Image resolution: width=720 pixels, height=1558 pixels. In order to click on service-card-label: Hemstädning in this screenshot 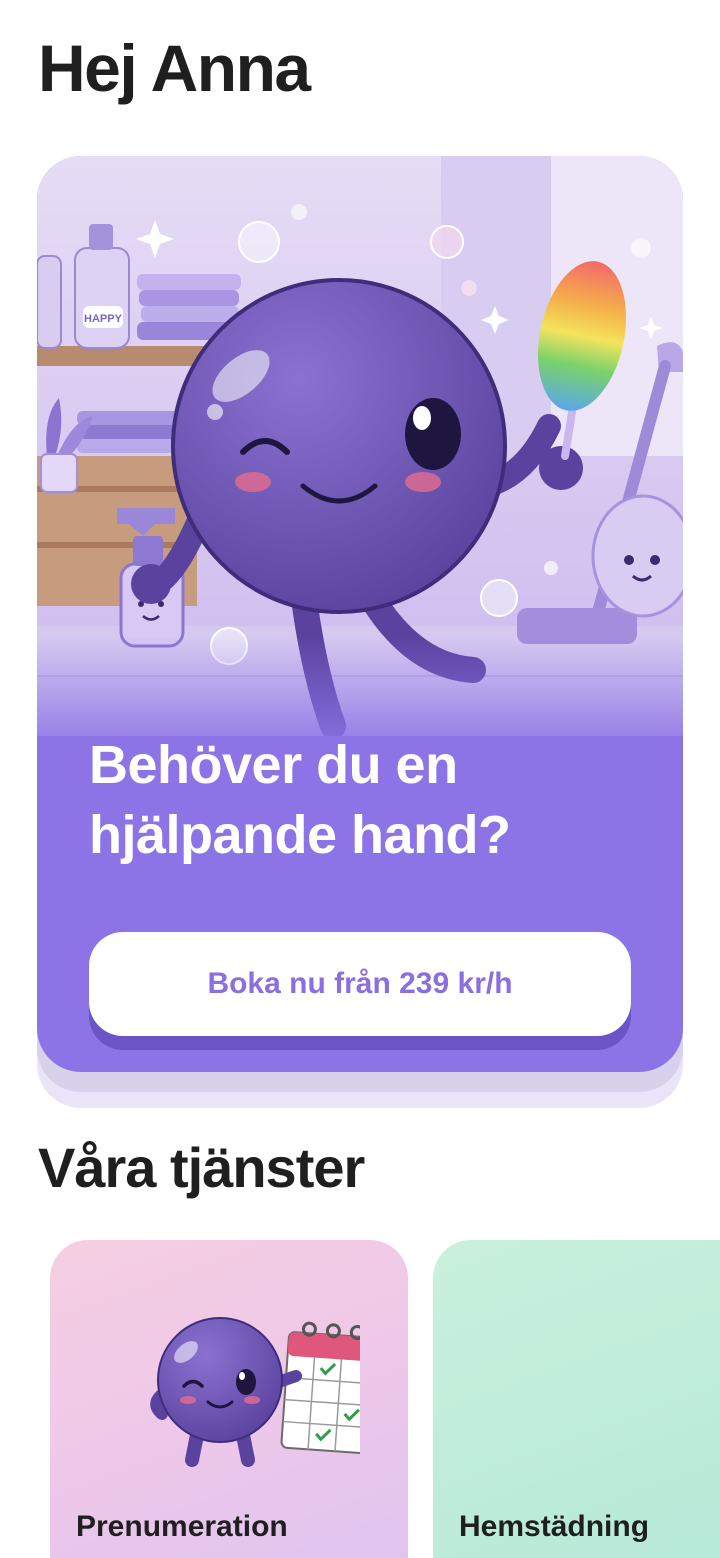, I will do `click(554, 1526)`.